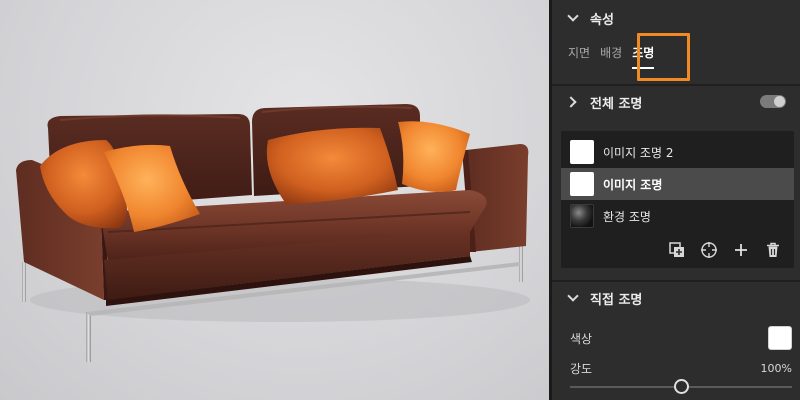 This screenshot has height=400, width=800. Describe the element at coordinates (627, 216) in the screenshot. I see `light-item-label: 환경 조명` at that location.